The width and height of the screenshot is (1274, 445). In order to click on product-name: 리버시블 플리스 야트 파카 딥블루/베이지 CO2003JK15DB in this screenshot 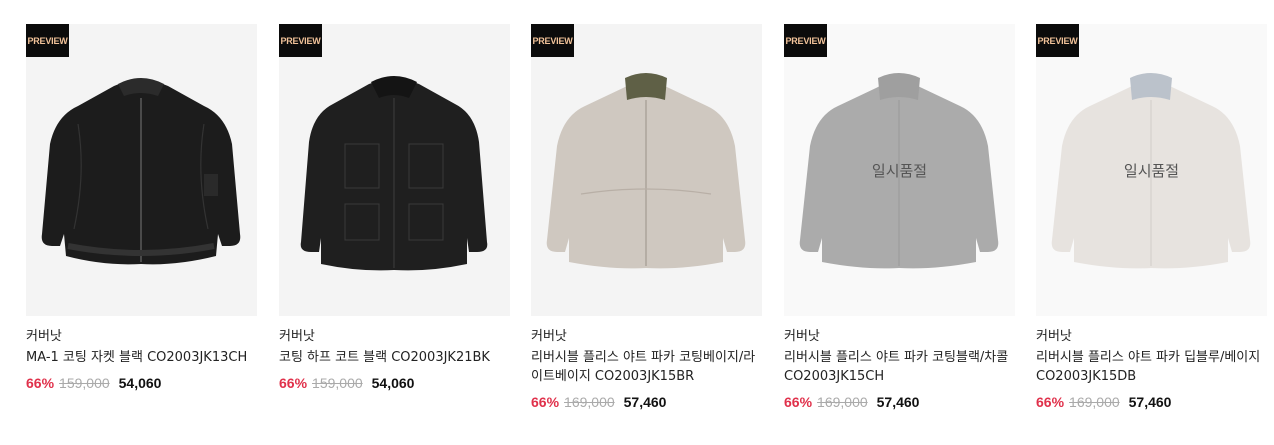, I will do `click(1151, 367)`.